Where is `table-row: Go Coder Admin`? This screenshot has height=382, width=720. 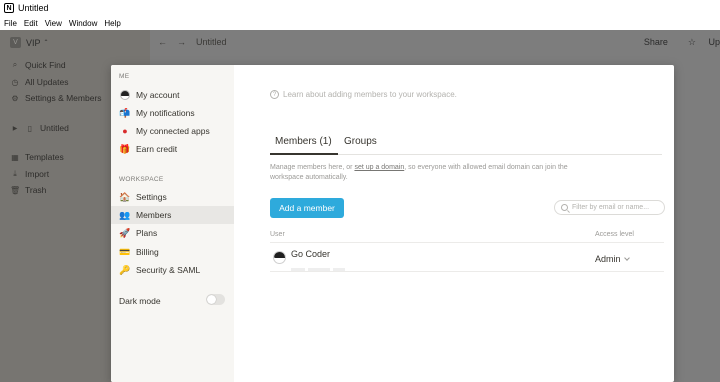 table-row: Go Coder Admin is located at coordinates (467, 258).